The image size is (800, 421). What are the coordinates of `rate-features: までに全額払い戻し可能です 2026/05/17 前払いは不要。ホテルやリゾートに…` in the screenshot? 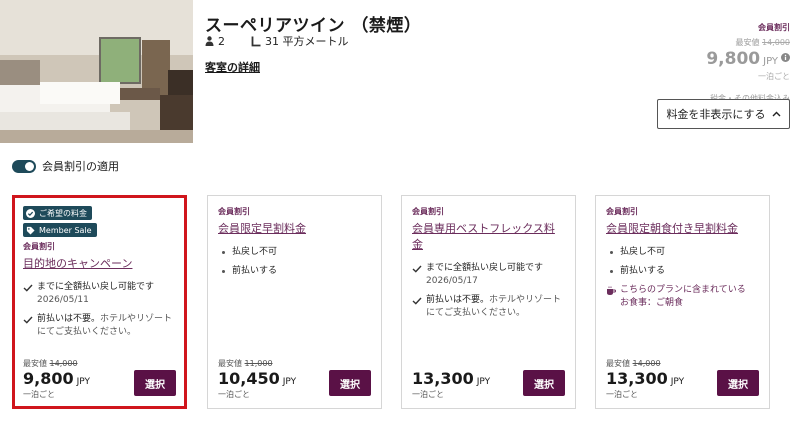 It's located at (488, 291).